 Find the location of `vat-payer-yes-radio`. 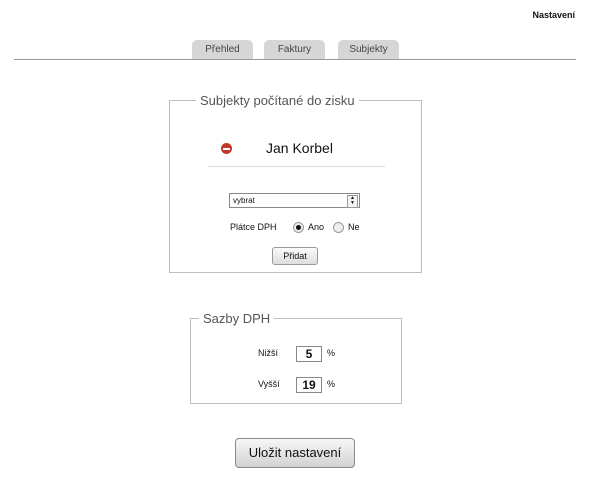

vat-payer-yes-radio is located at coordinates (298, 227).